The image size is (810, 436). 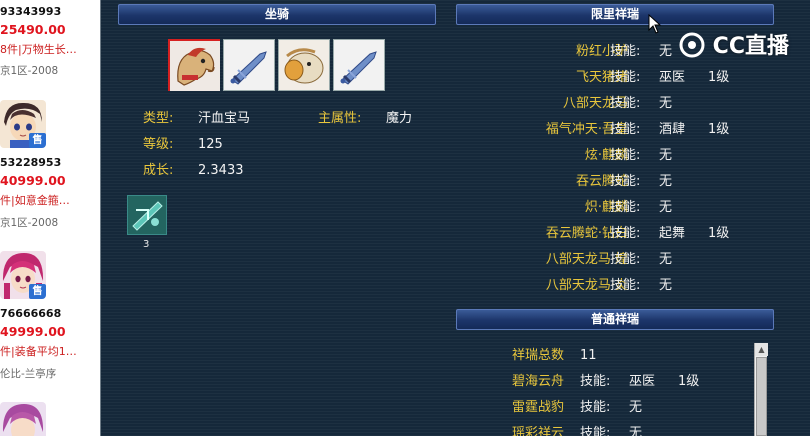 What do you see at coordinates (224, 118) in the screenshot?
I see `type-value: 汗血宝马` at bounding box center [224, 118].